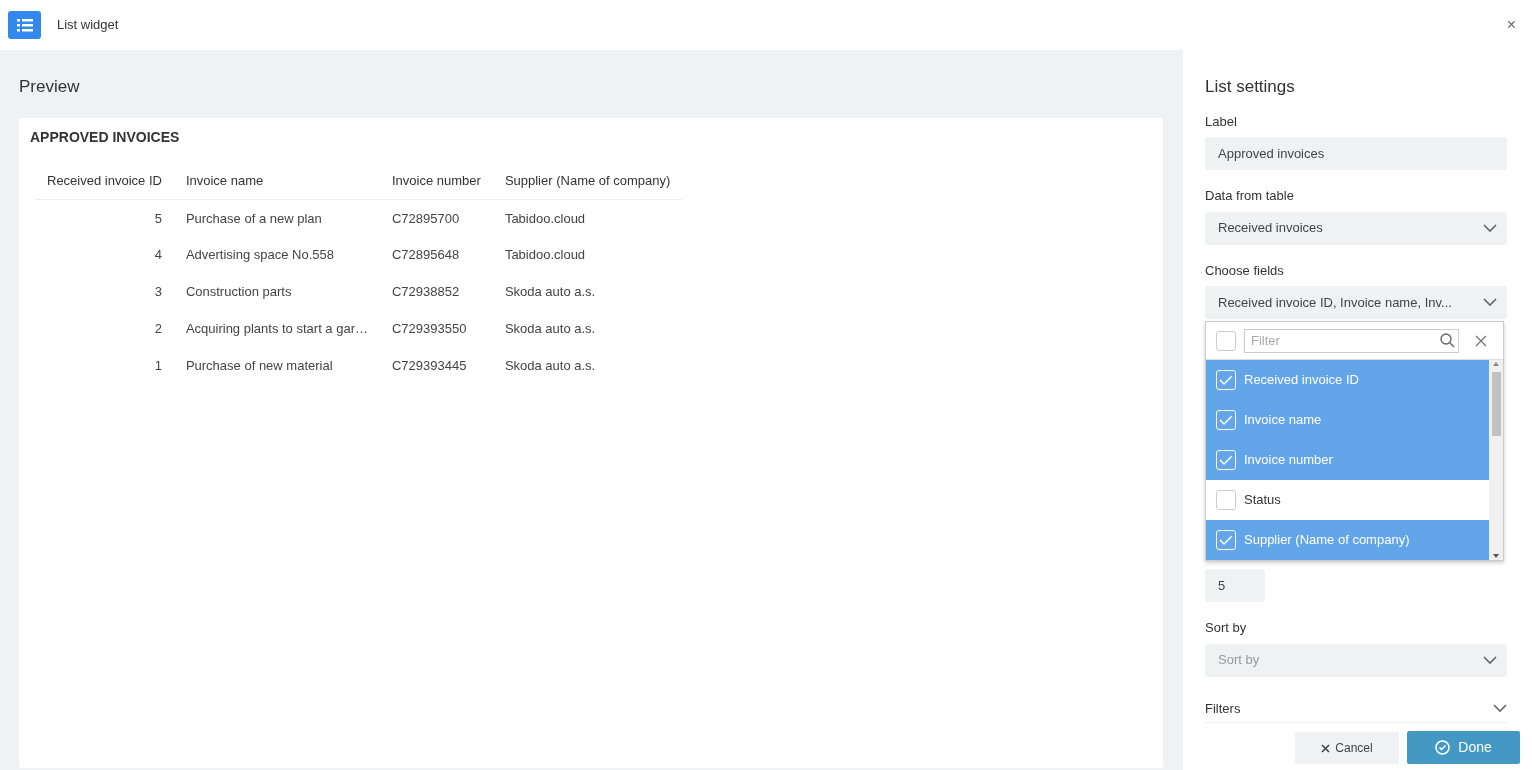 This screenshot has width=1532, height=770. What do you see at coordinates (545, 255) in the screenshot?
I see `table-cell-text: Tabidoo.cloud` at bounding box center [545, 255].